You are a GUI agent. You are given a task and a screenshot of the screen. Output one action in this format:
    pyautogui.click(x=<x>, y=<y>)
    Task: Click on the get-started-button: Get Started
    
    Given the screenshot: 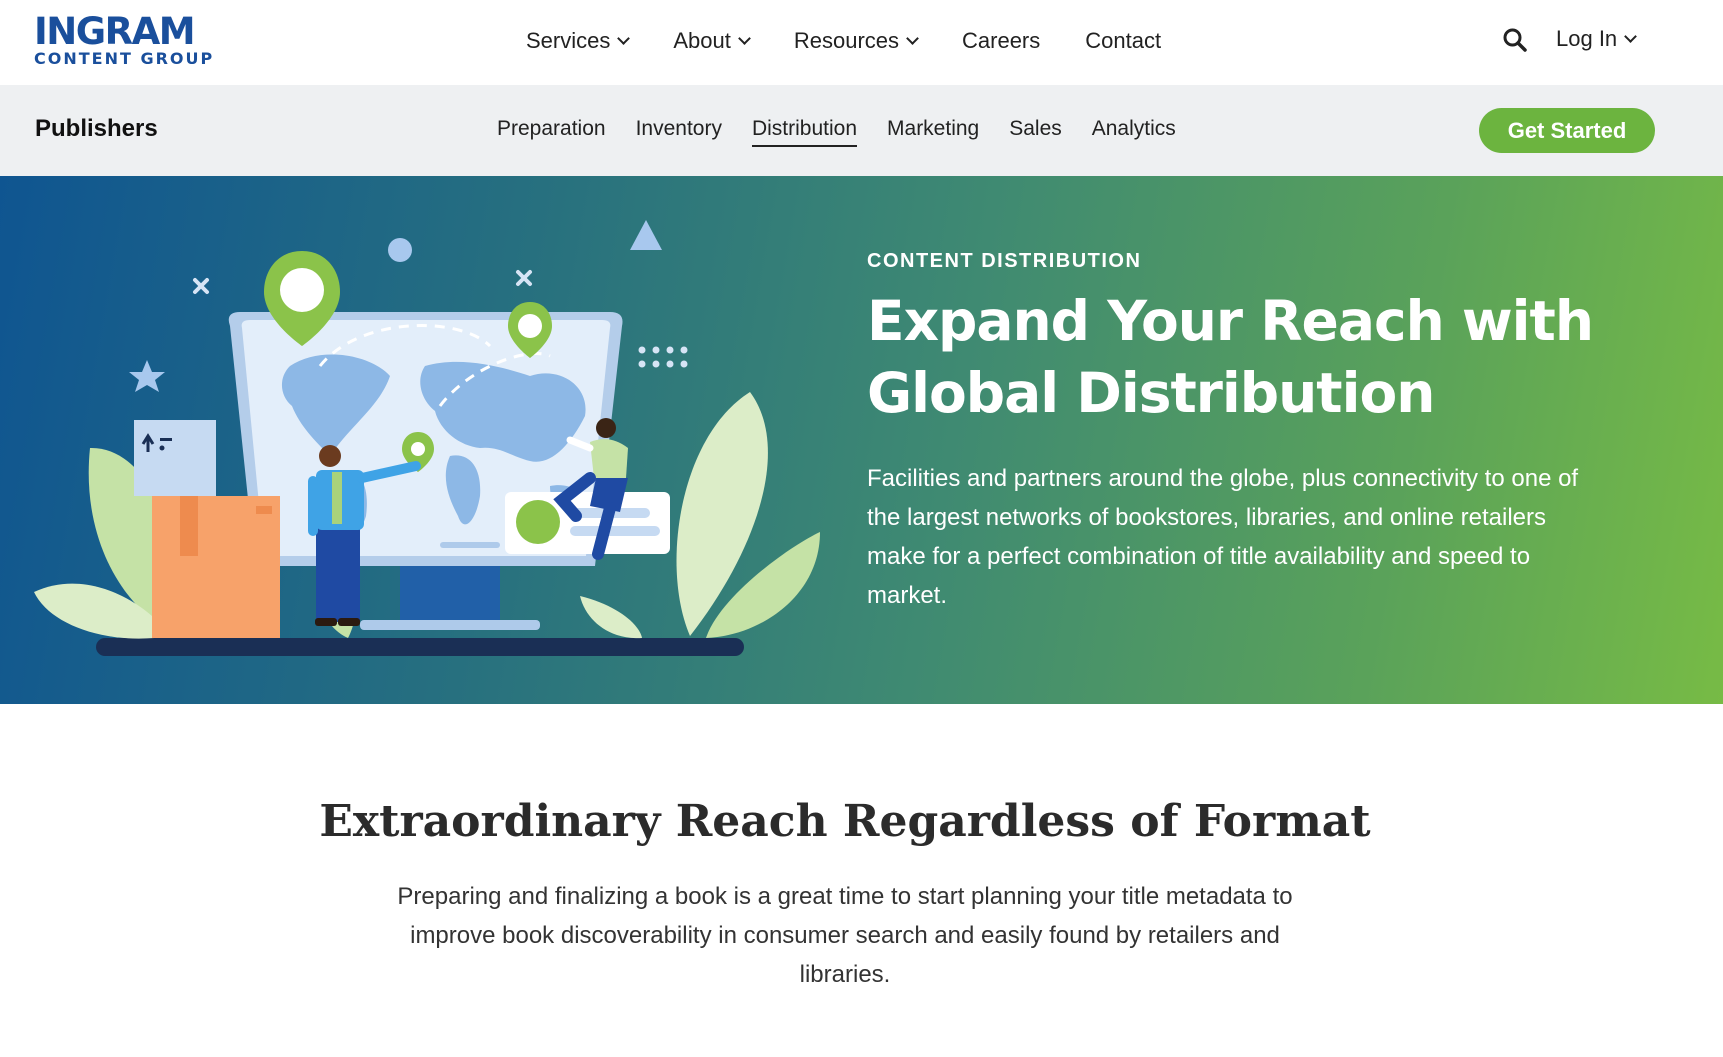 What is the action you would take?
    pyautogui.click(x=1567, y=130)
    